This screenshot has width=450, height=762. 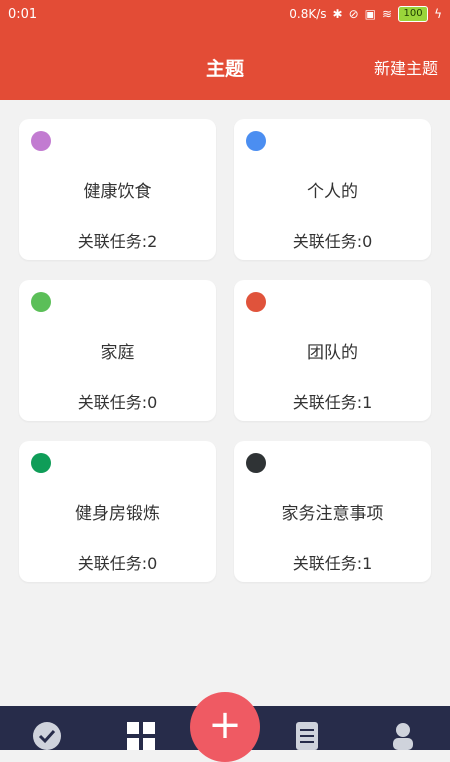 What do you see at coordinates (337, 14) in the screenshot?
I see `bluetooth-icon: ✱` at bounding box center [337, 14].